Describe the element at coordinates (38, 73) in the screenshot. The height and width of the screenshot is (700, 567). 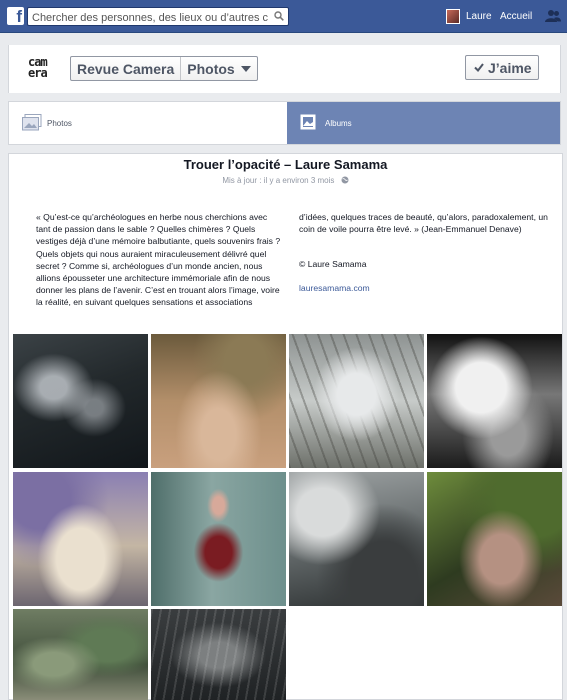
I see `logo-text-line-2: era` at that location.